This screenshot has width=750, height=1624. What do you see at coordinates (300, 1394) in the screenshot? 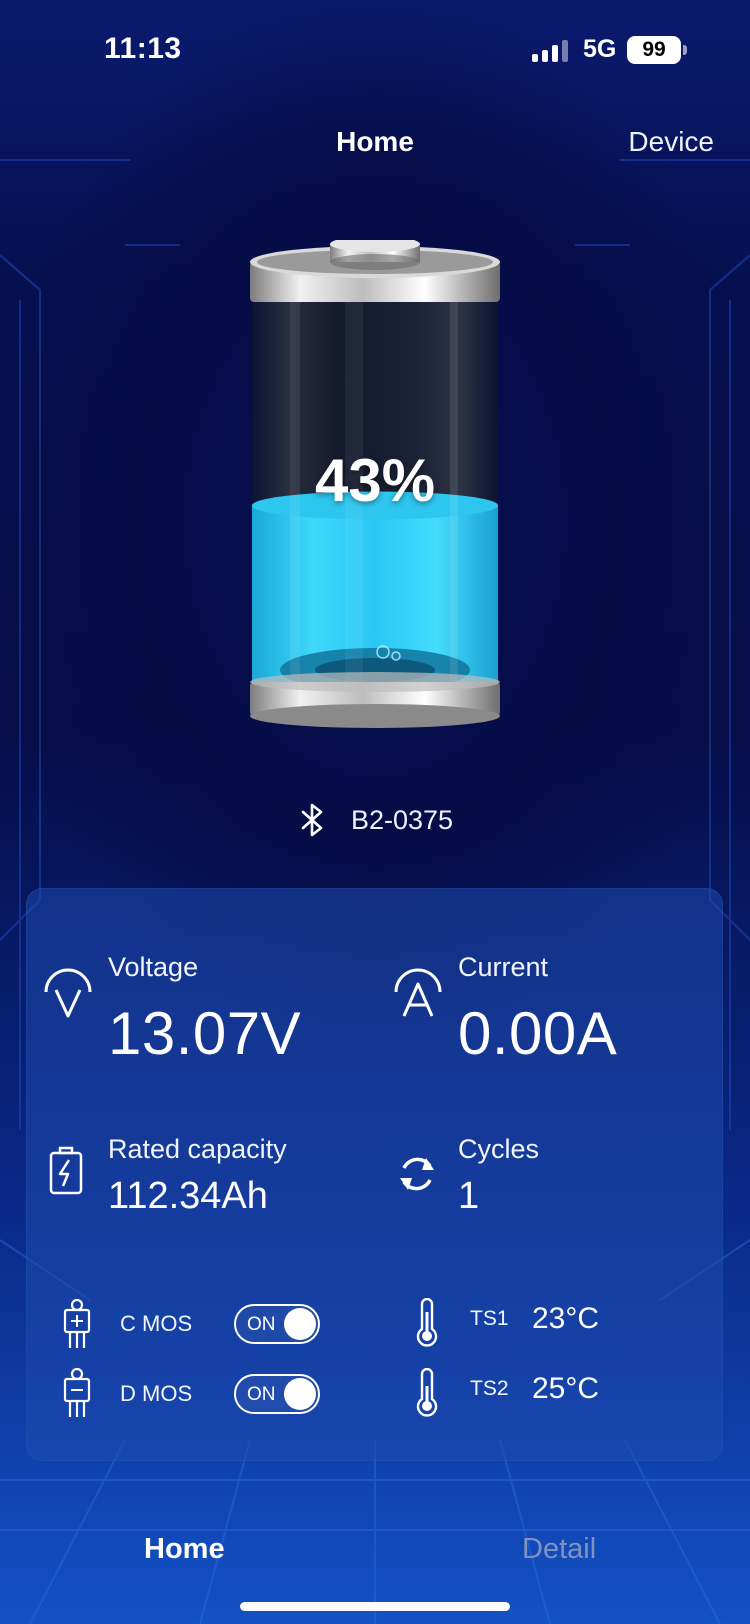
I see `d-mos-toggle-knob` at bounding box center [300, 1394].